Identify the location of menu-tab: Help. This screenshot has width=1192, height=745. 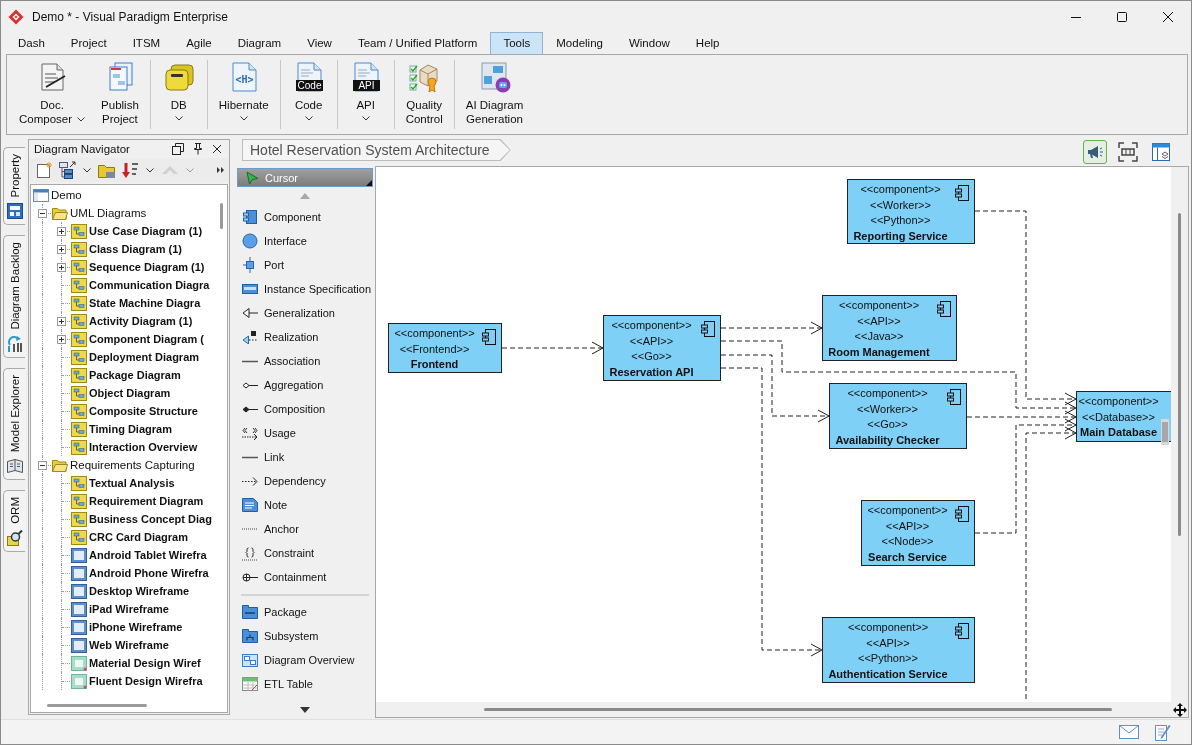
(707, 43).